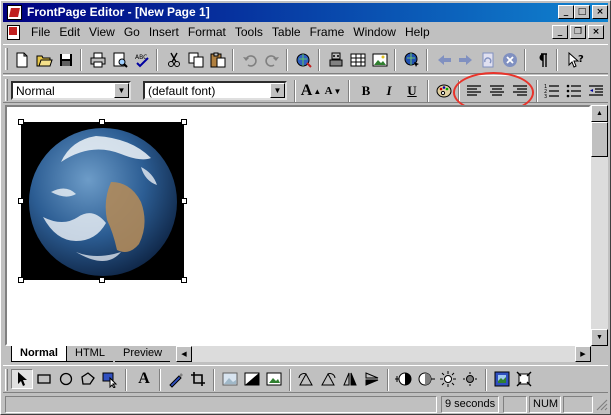 This screenshot has height=415, width=611. Describe the element at coordinates (144, 379) in the screenshot. I see `text-tool-button: A` at that location.